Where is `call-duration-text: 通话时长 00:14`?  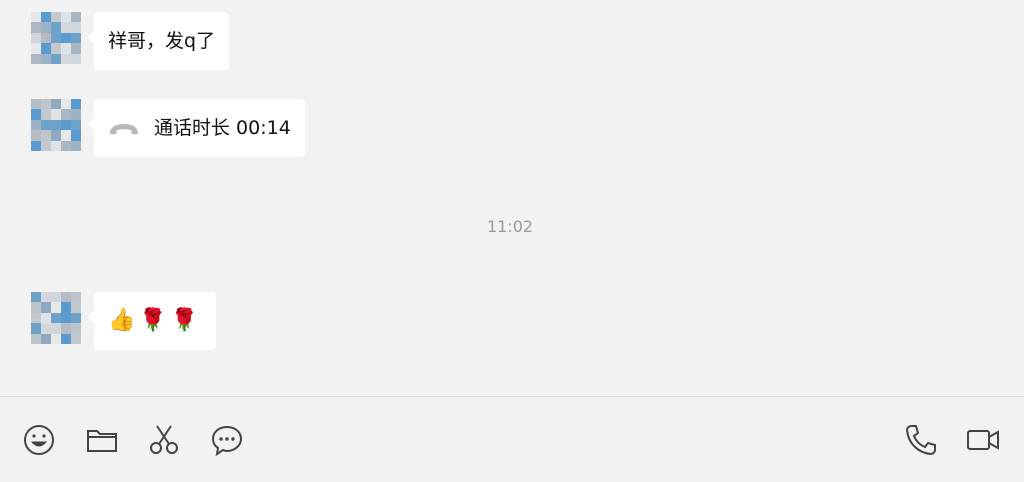
call-duration-text: 通话时长 00:14 is located at coordinates (222, 127).